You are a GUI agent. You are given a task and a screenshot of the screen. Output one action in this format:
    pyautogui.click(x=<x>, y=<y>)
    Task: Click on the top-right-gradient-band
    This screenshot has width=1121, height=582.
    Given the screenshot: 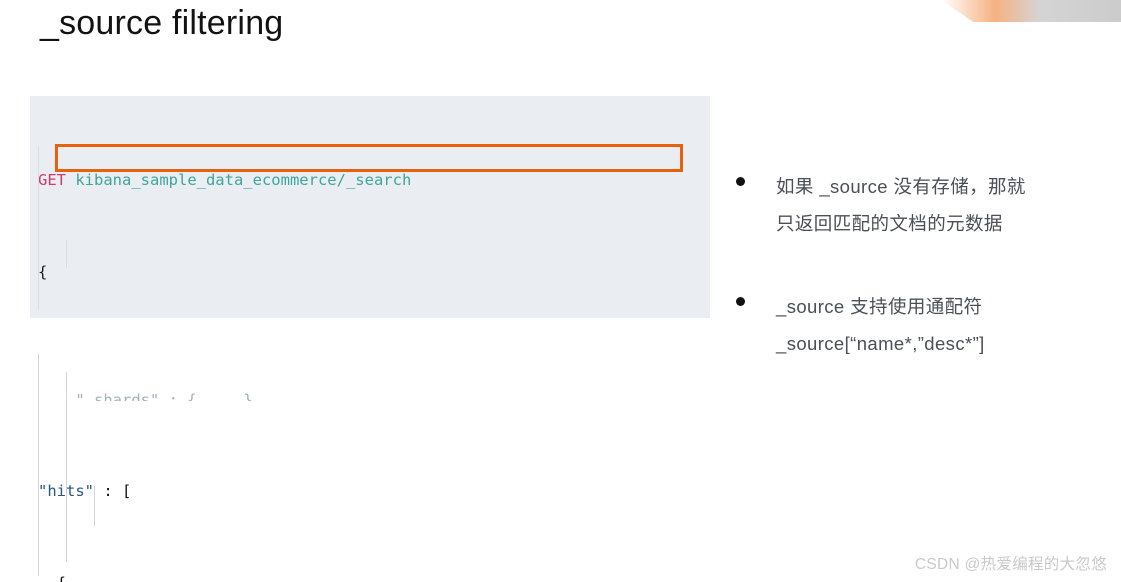 What is the action you would take?
    pyautogui.click(x=1031, y=11)
    